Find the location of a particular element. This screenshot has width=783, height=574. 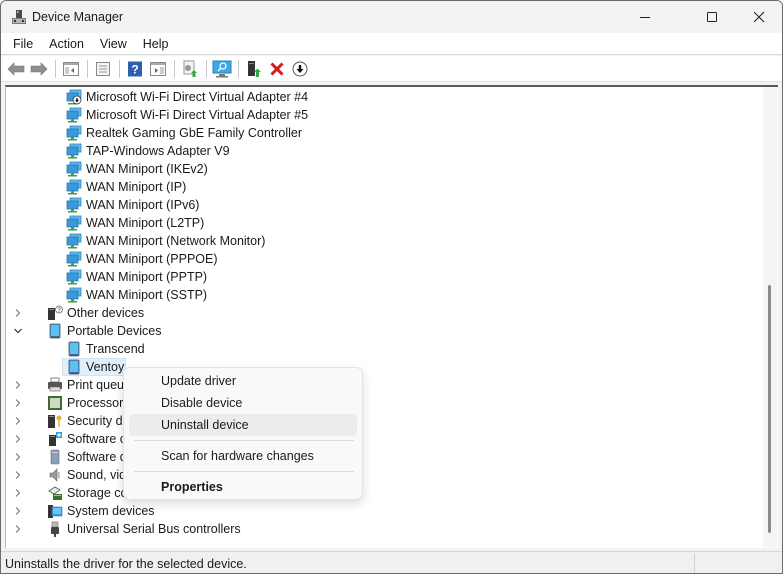

context-menu-properties: Properties is located at coordinates (243, 487).